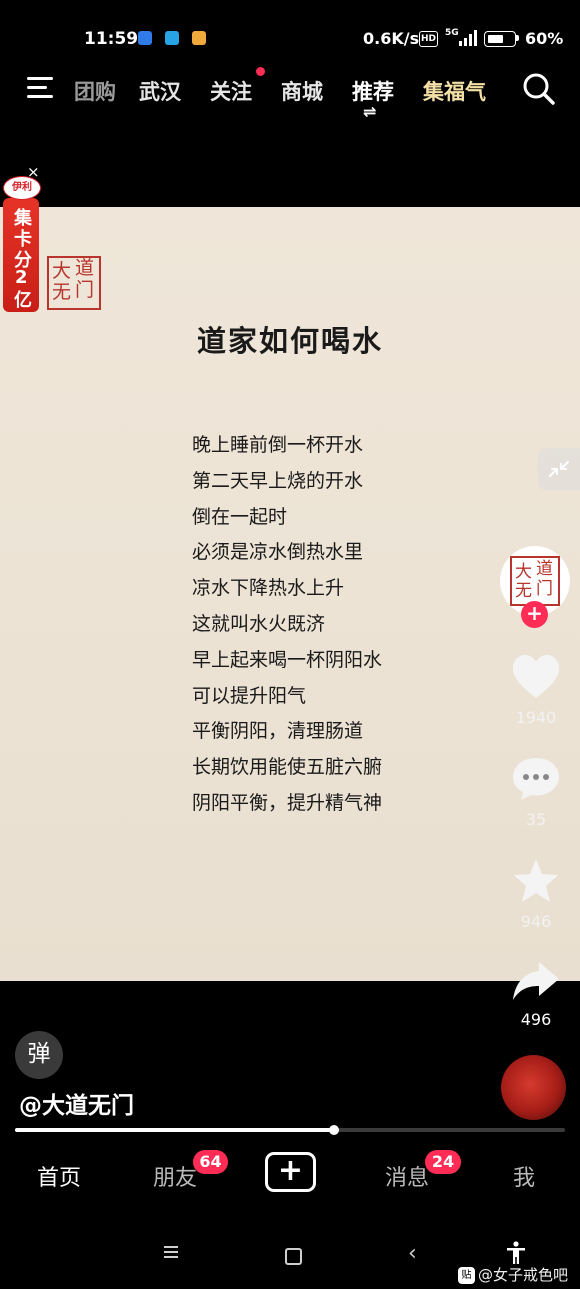 The image size is (580, 1289). Describe the element at coordinates (231, 91) in the screenshot. I see `nav-tab-follow: 关注` at that location.